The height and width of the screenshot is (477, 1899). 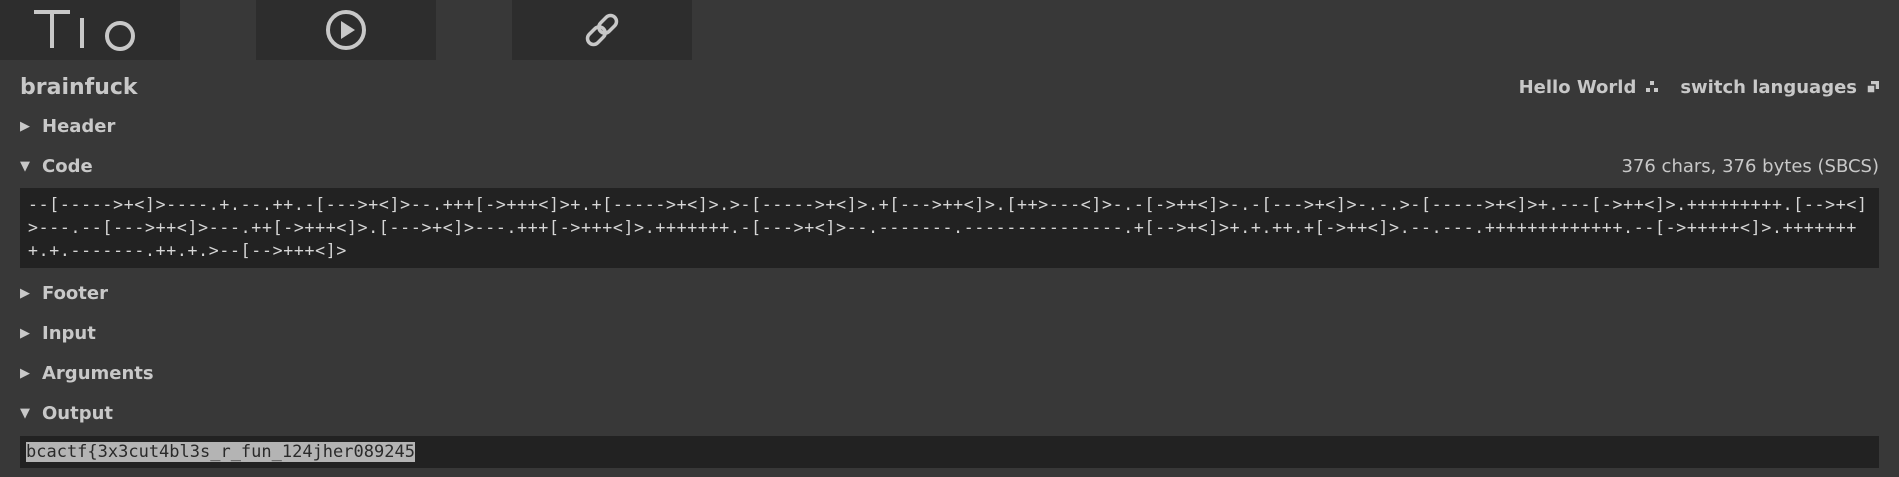 I want to click on arguments-toggle: ▶ Arguments, so click(x=87, y=373).